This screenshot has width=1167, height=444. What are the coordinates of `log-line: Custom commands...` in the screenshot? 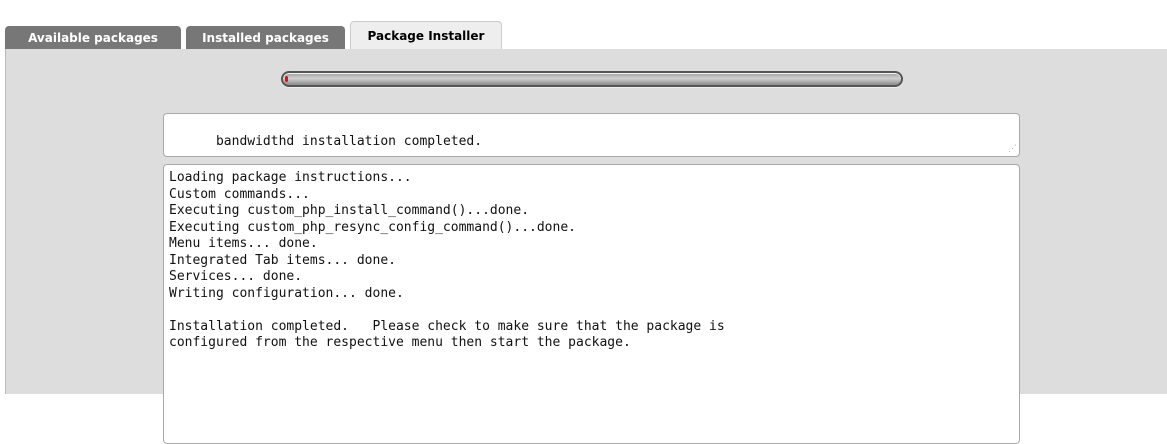 It's located at (239, 194).